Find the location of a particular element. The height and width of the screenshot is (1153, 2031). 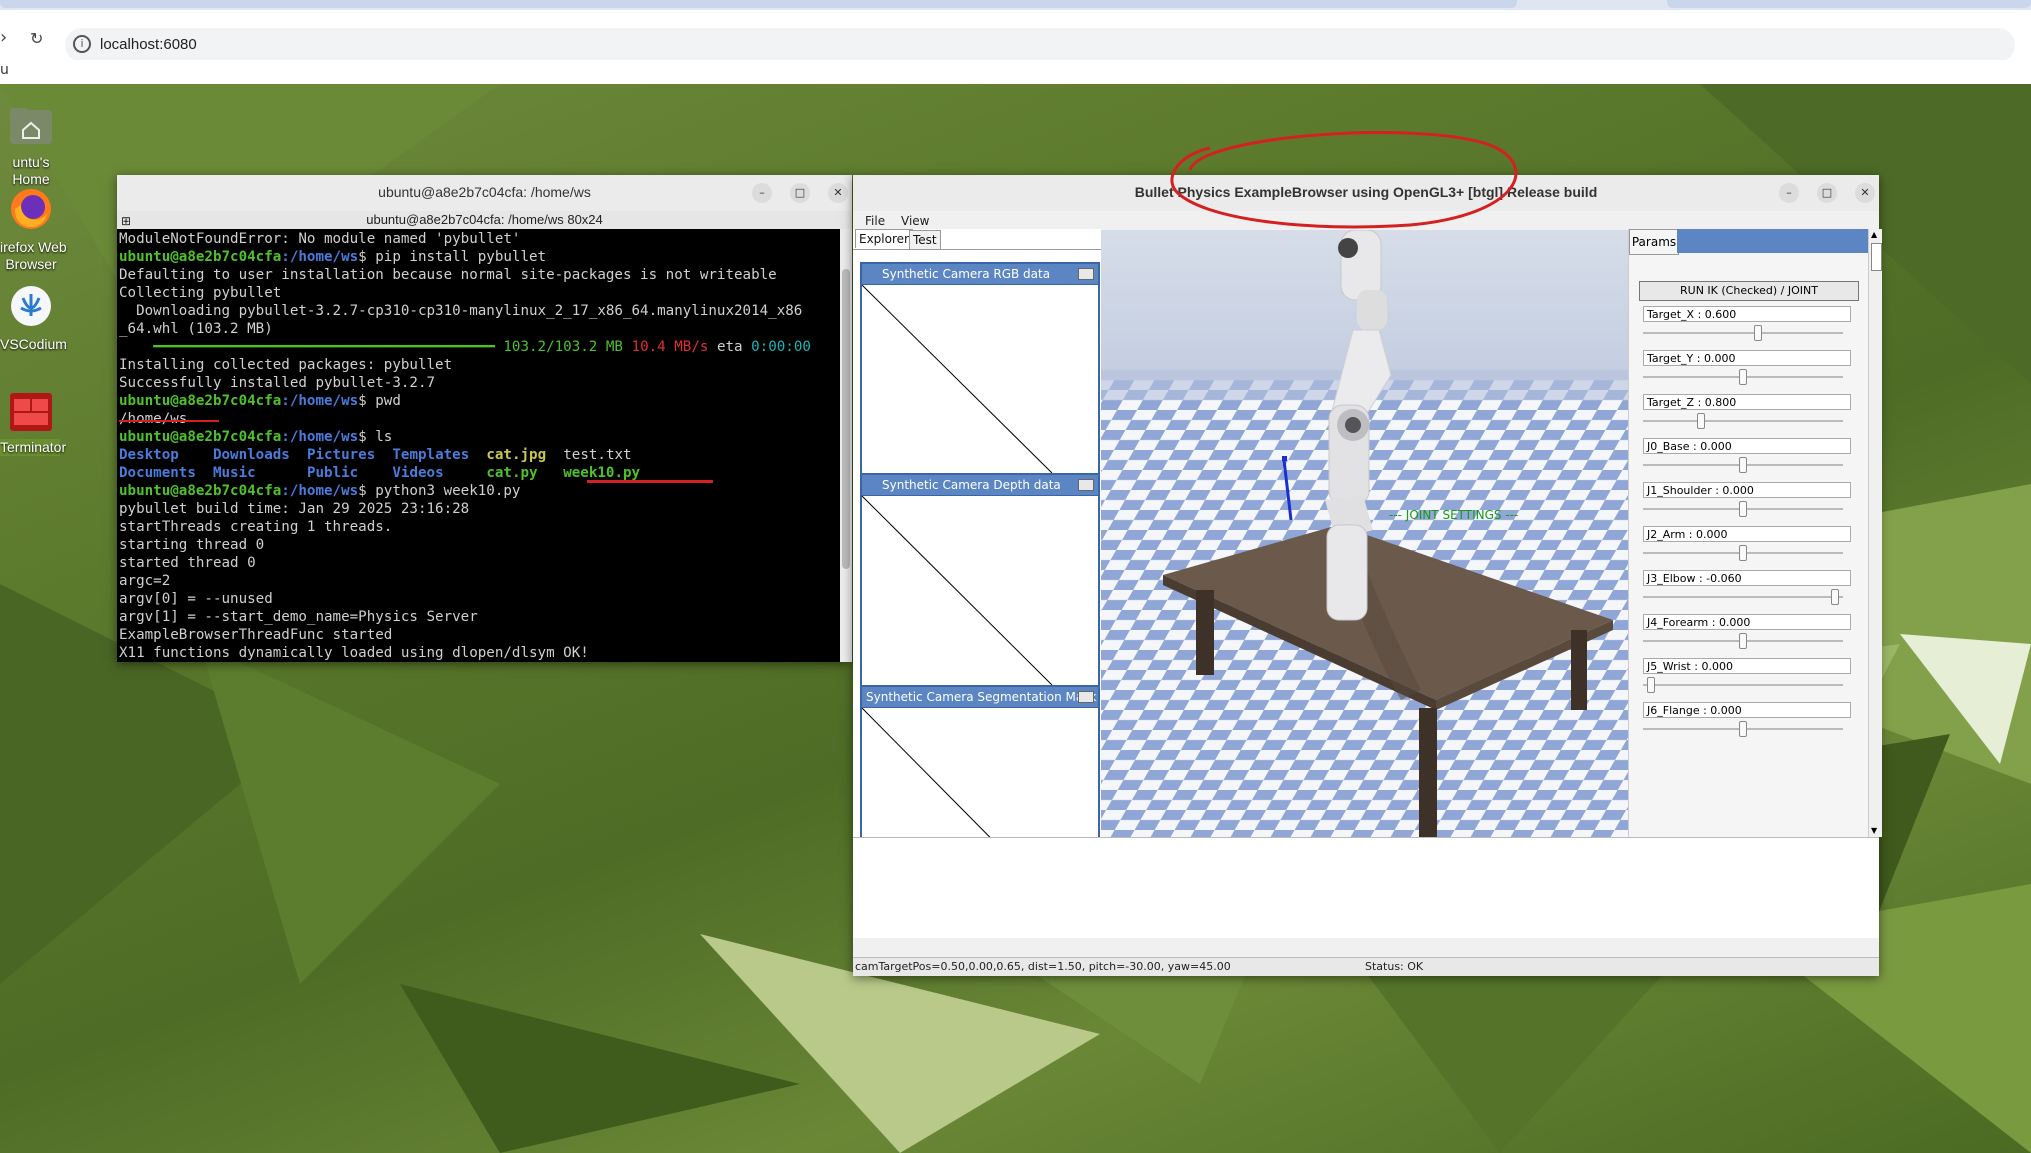

placeholder-diagonal is located at coordinates (957, 590).